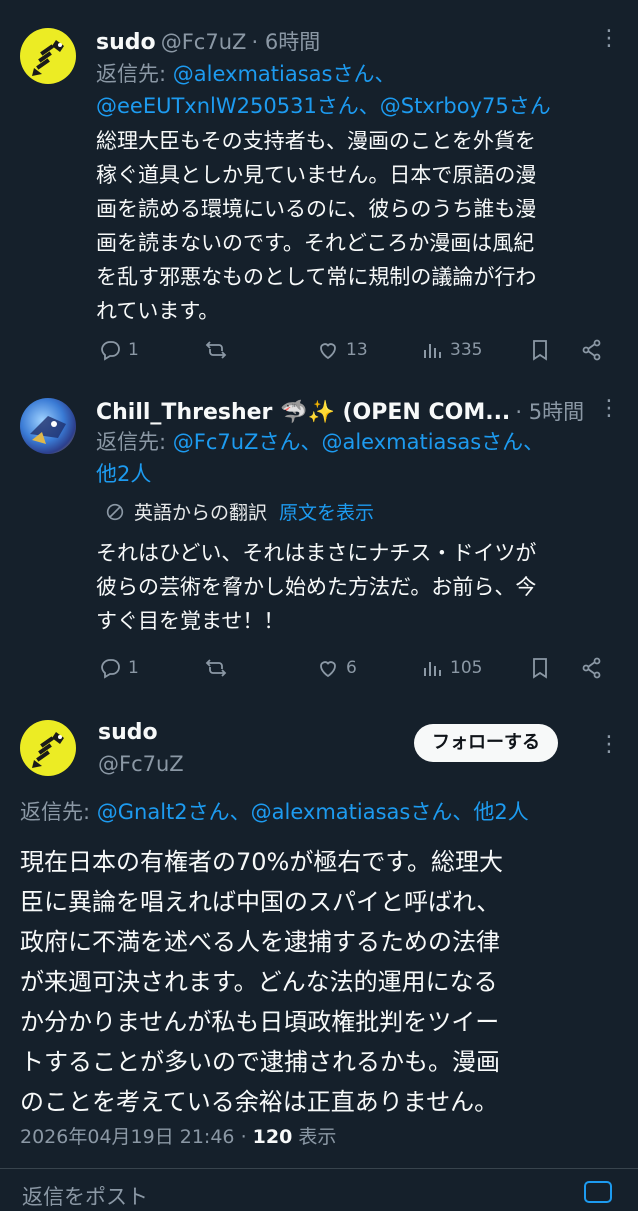  What do you see at coordinates (466, 668) in the screenshot?
I see `view-count: 105` at bounding box center [466, 668].